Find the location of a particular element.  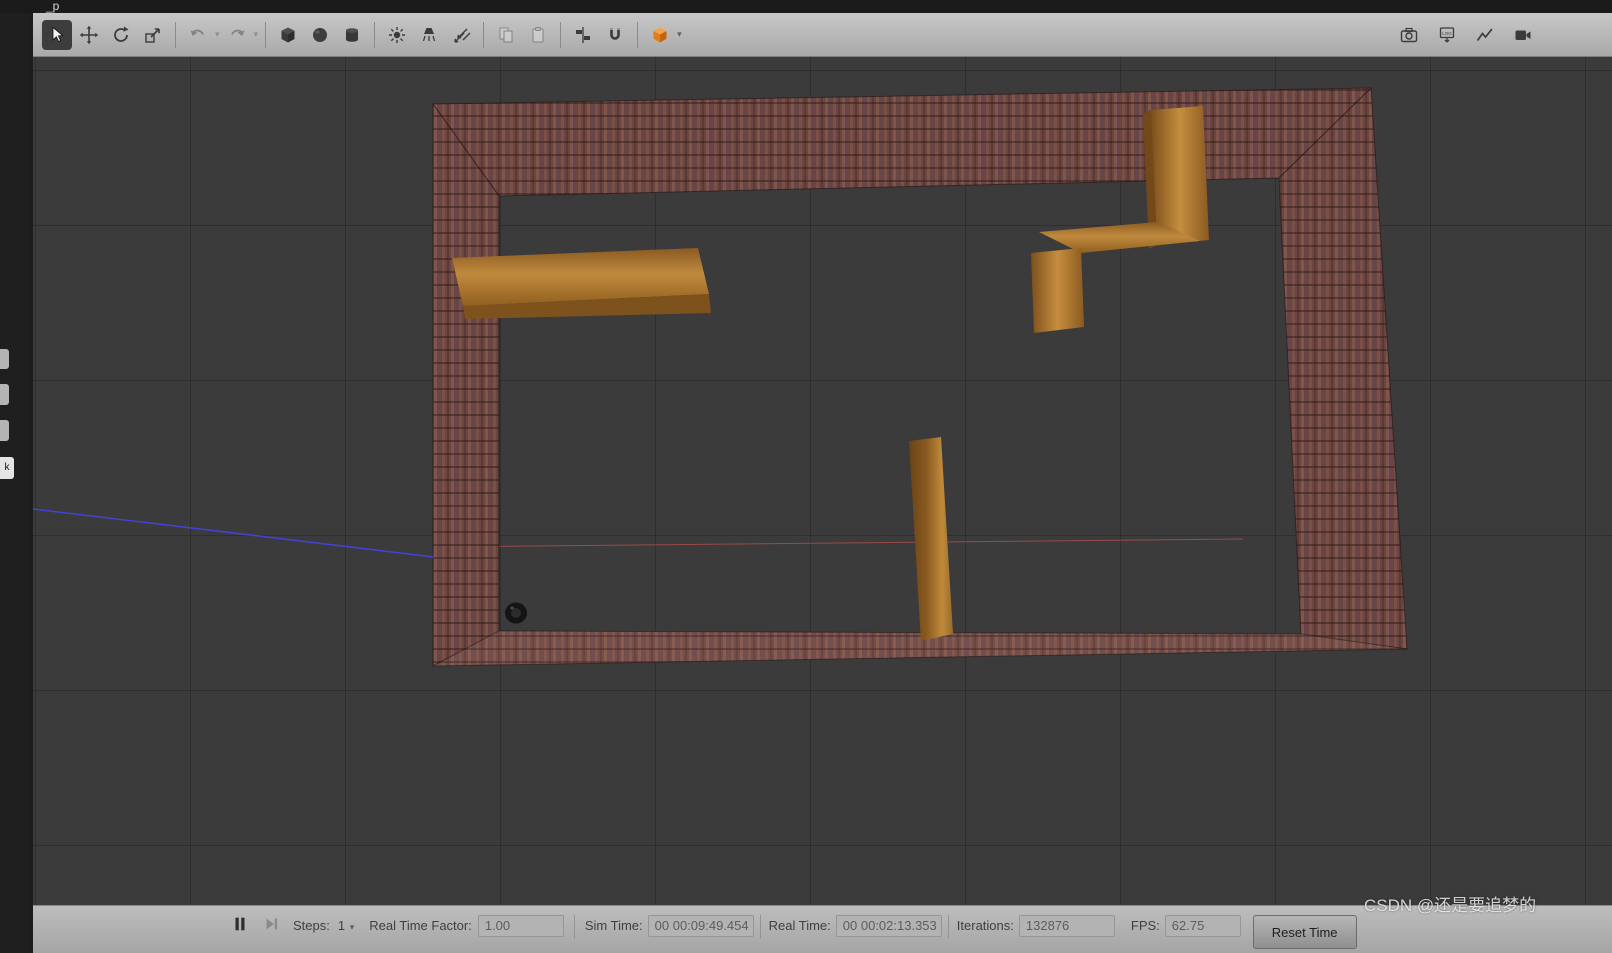

left-panel-tab-4: k is located at coordinates (7, 468).